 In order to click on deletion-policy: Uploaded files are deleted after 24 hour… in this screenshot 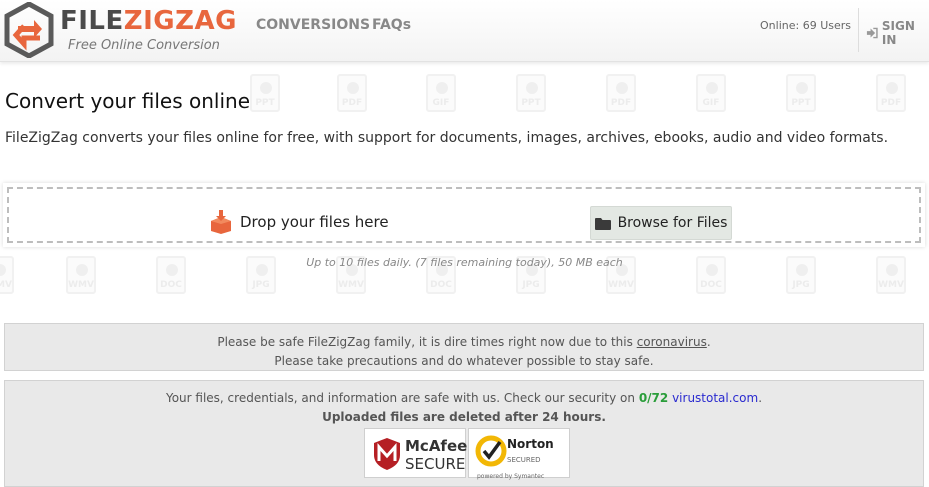, I will do `click(464, 417)`.